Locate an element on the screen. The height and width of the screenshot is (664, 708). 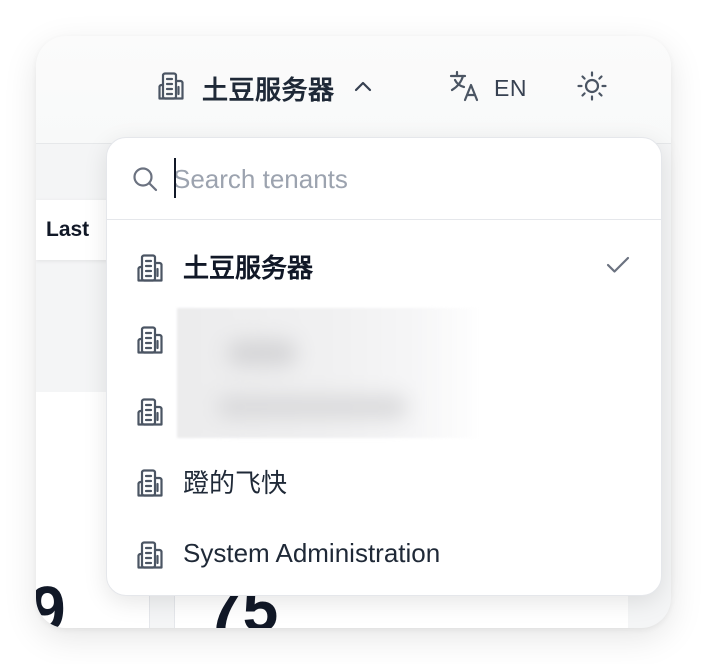
language-label: EN is located at coordinates (510, 87).